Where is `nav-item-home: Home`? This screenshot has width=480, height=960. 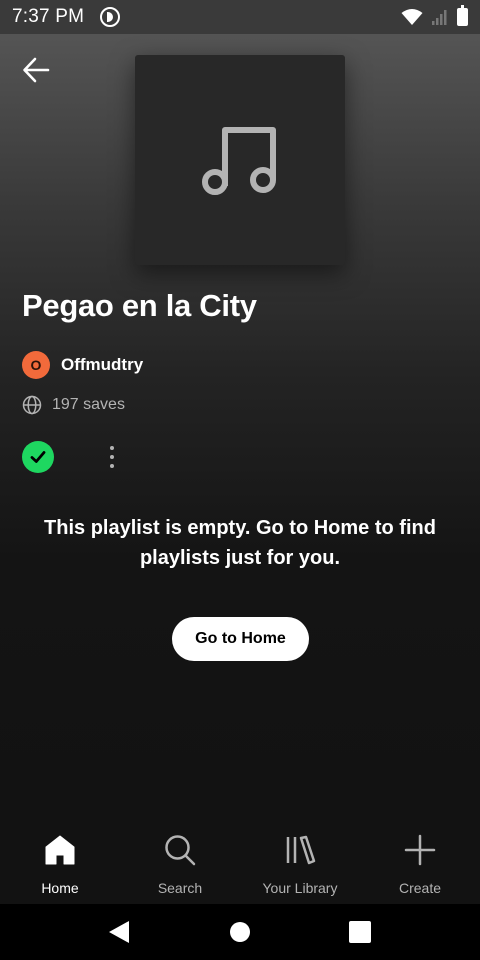 nav-item-home: Home is located at coordinates (60, 861).